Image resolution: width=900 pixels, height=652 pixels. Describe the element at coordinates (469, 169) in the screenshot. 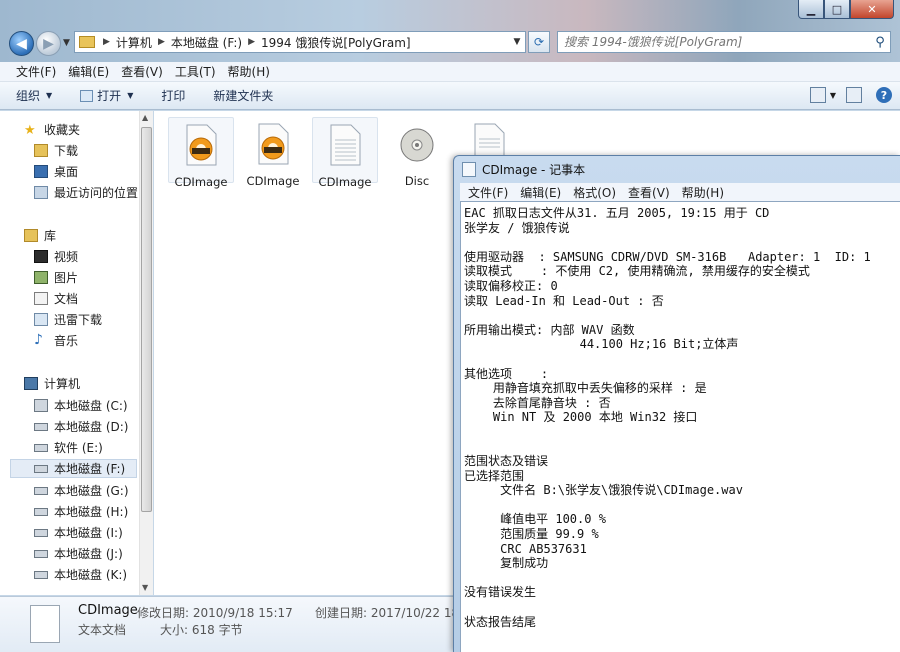

I see `notepad-icon` at that location.